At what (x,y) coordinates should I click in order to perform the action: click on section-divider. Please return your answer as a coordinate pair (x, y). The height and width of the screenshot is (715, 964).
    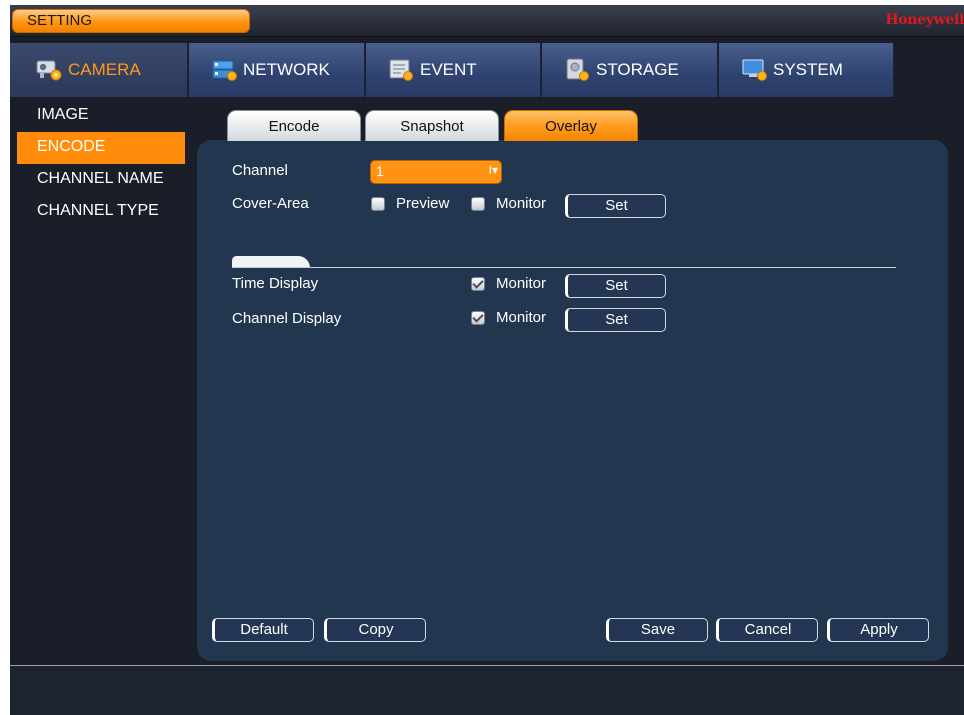
    Looking at the image, I should click on (564, 267).